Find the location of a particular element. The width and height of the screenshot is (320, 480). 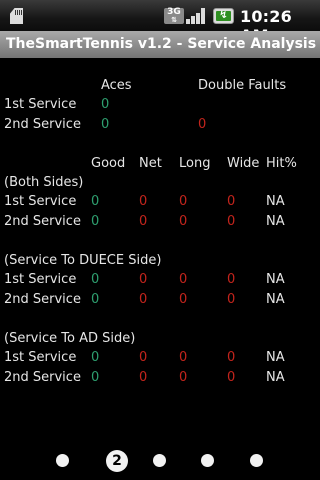

battery-charging-icon: ↯ is located at coordinates (223, 16).